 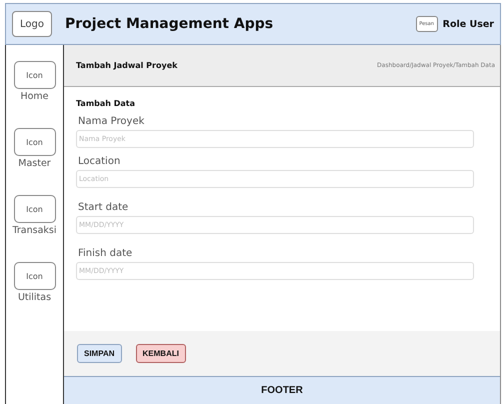 What do you see at coordinates (34, 163) in the screenshot?
I see `nav-label: Master` at bounding box center [34, 163].